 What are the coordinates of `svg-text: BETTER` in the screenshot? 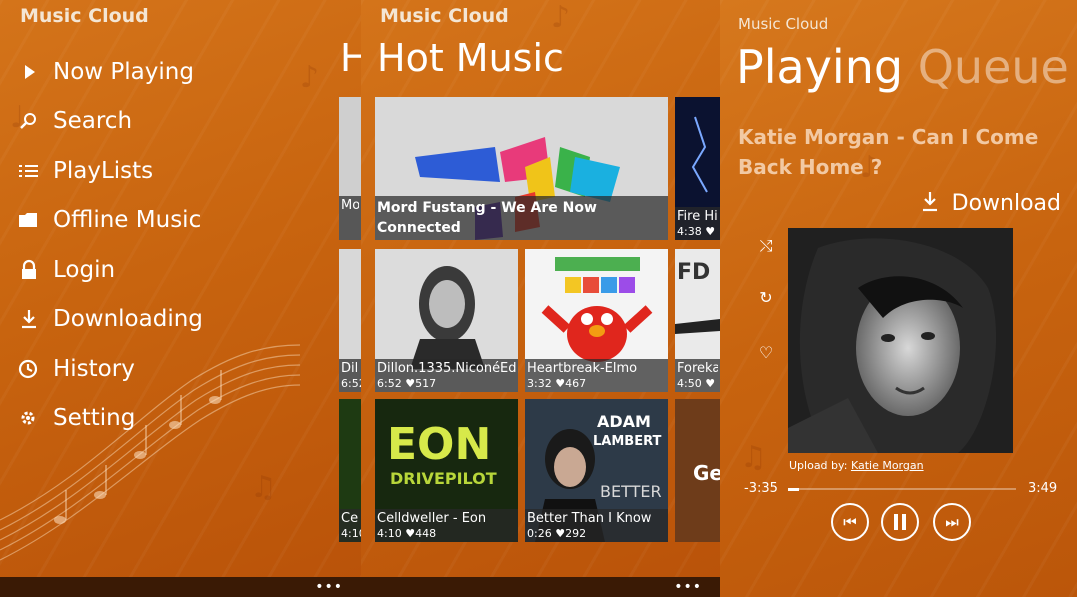 It's located at (631, 491).